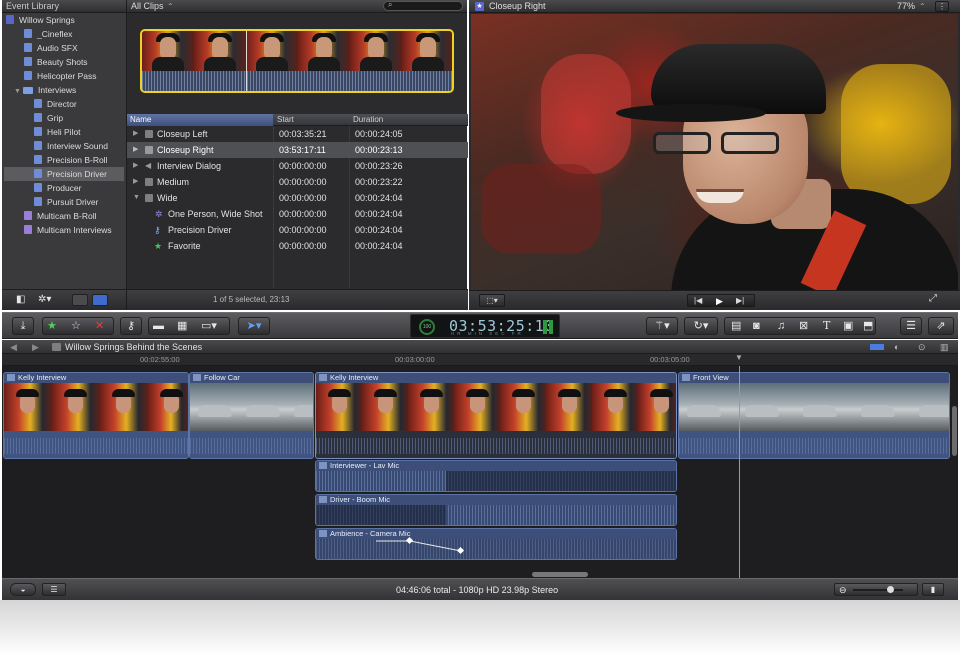 The width and height of the screenshot is (960, 656). Describe the element at coordinates (877, 347) in the screenshot. I see `clip-appearance-icon` at that location.